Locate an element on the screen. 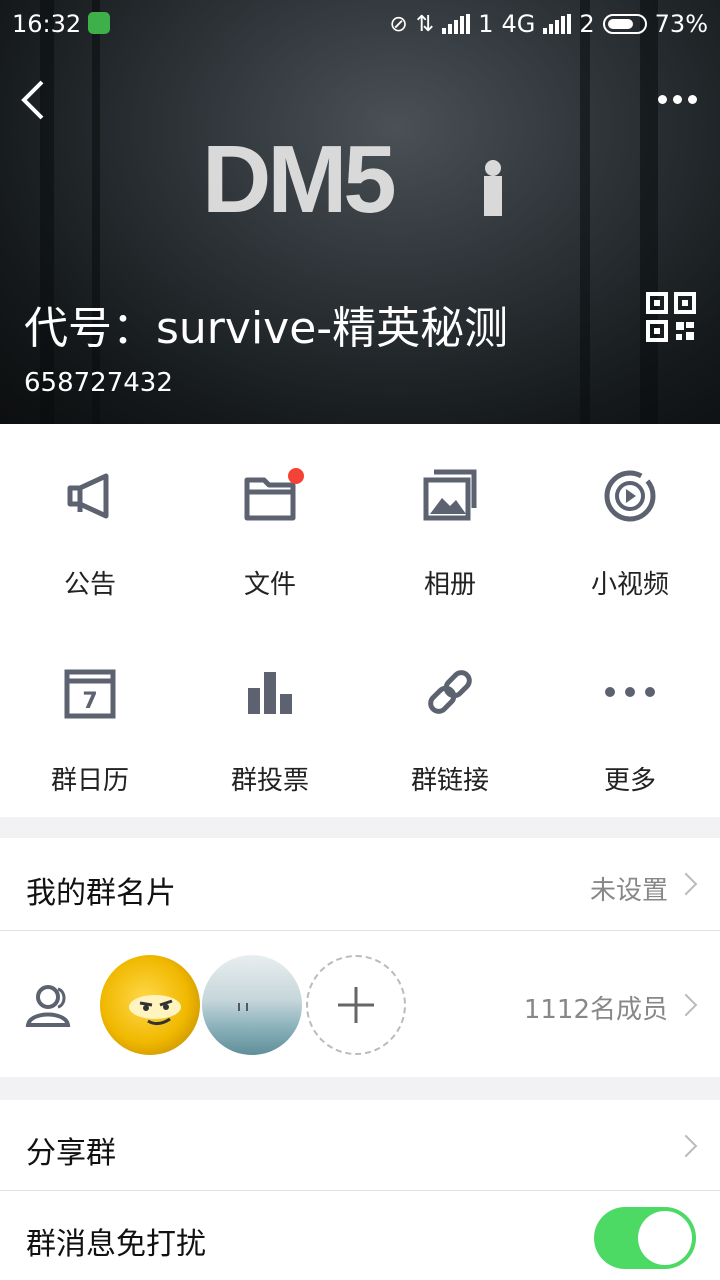 This screenshot has height=1280, width=720. feature-announcement: 公告 is located at coordinates (90, 522).